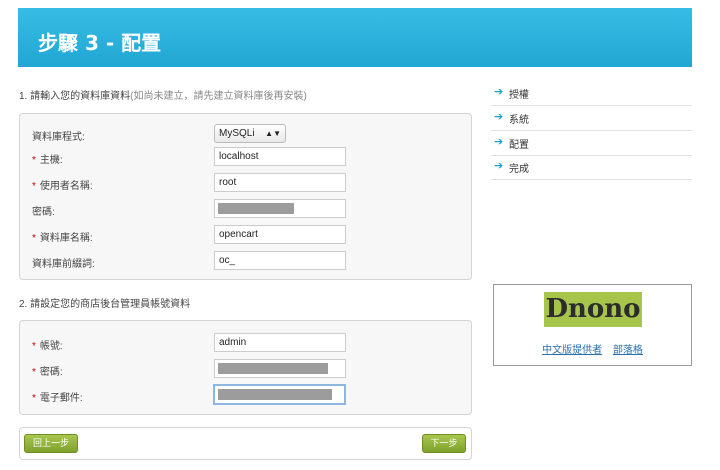 The image size is (720, 470). I want to click on admin-email-input, so click(279, 394).